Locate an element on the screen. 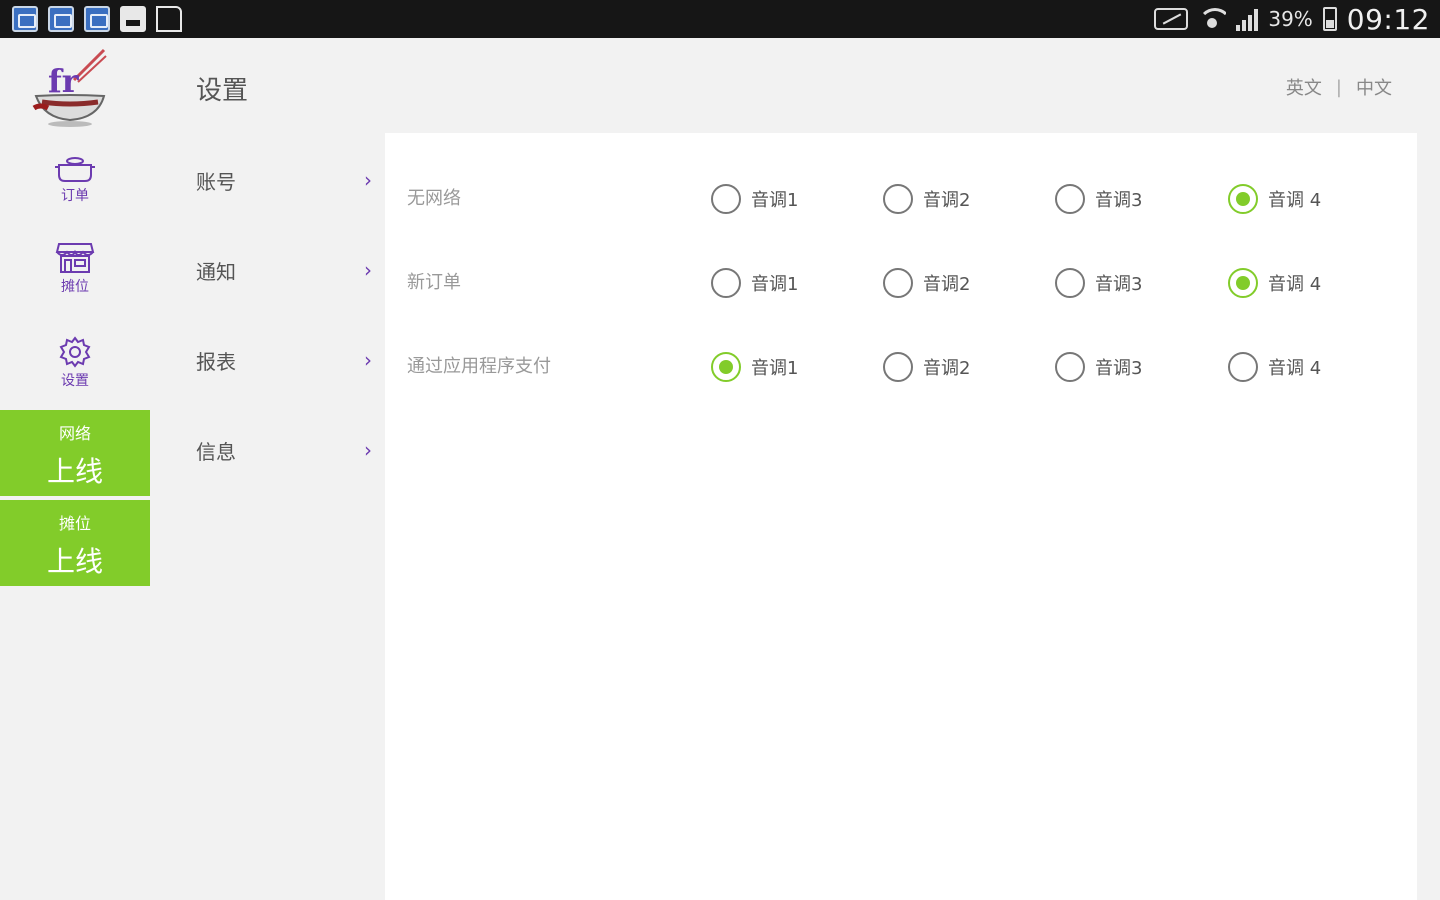  system-indicators: 39% 09:12 is located at coordinates (1292, 19).